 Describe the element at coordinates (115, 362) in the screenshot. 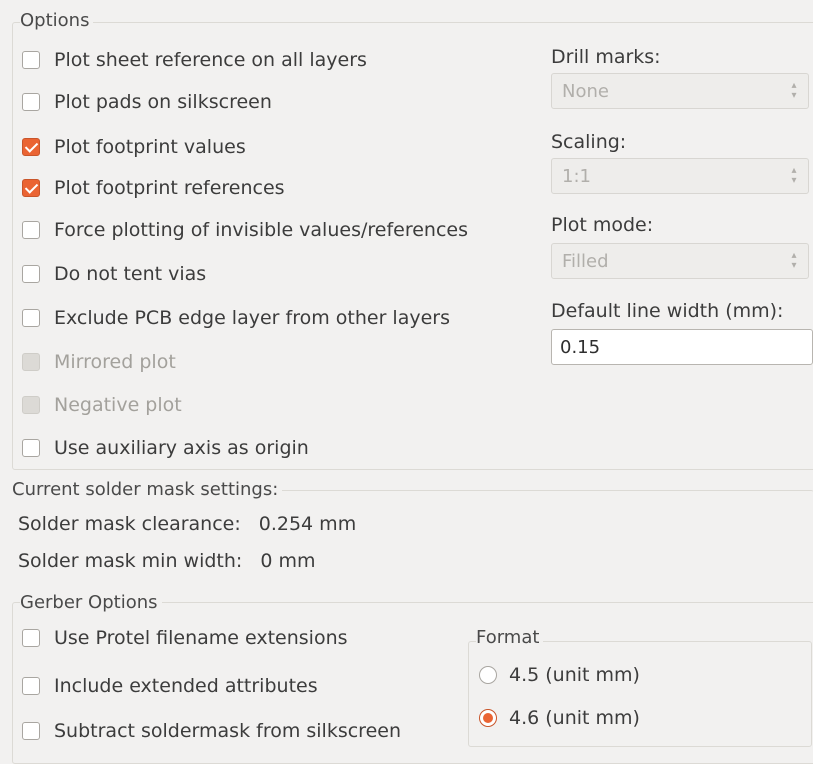

I see `checkbox-label: Mirrored plot` at that location.